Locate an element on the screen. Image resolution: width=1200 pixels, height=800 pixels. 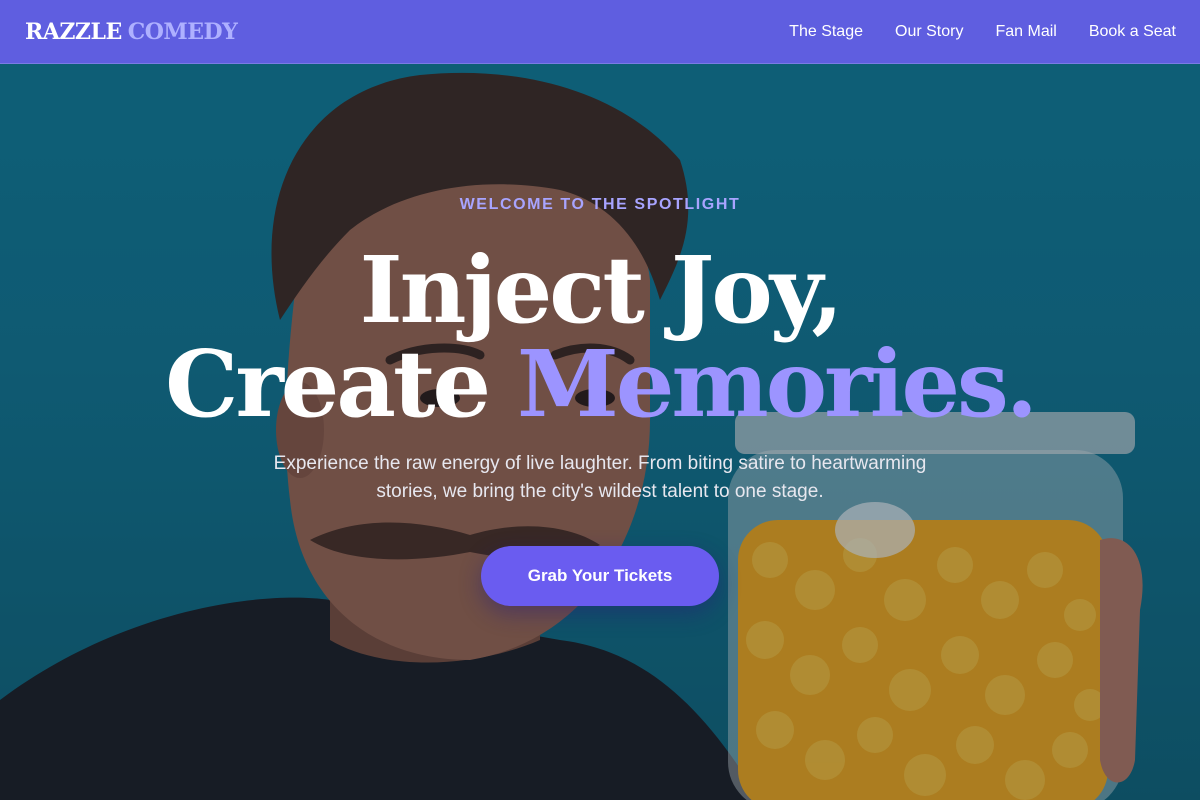
grab-tickets-button: Grab Your Tickets is located at coordinates (600, 576).